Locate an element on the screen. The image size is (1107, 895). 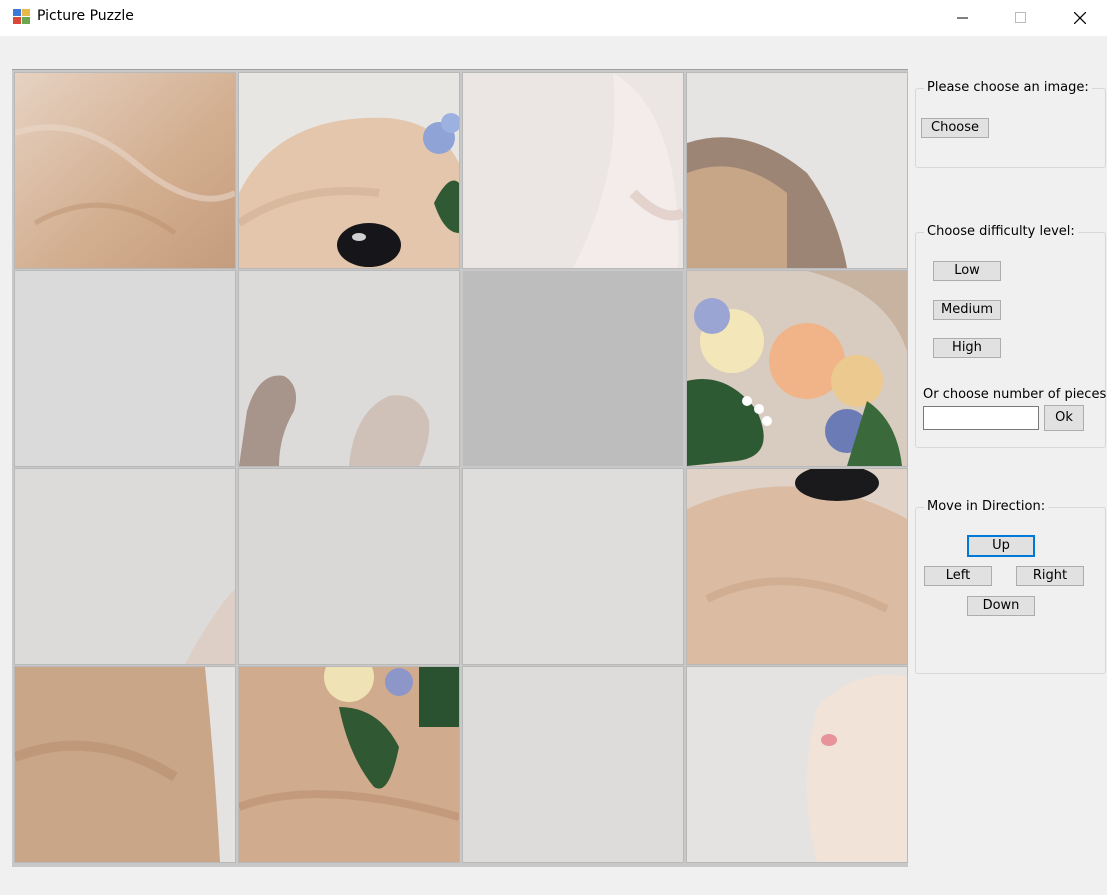
pieces-input is located at coordinates (981, 418).